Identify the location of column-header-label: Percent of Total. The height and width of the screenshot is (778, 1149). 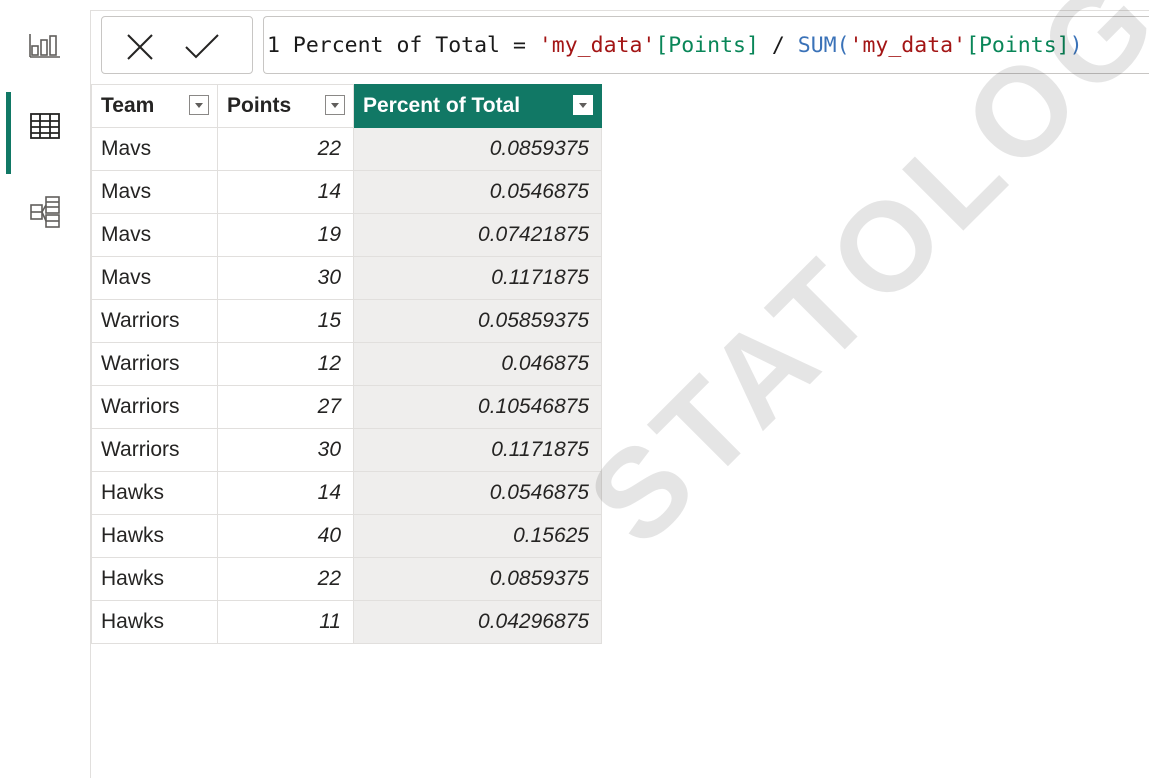
(442, 105).